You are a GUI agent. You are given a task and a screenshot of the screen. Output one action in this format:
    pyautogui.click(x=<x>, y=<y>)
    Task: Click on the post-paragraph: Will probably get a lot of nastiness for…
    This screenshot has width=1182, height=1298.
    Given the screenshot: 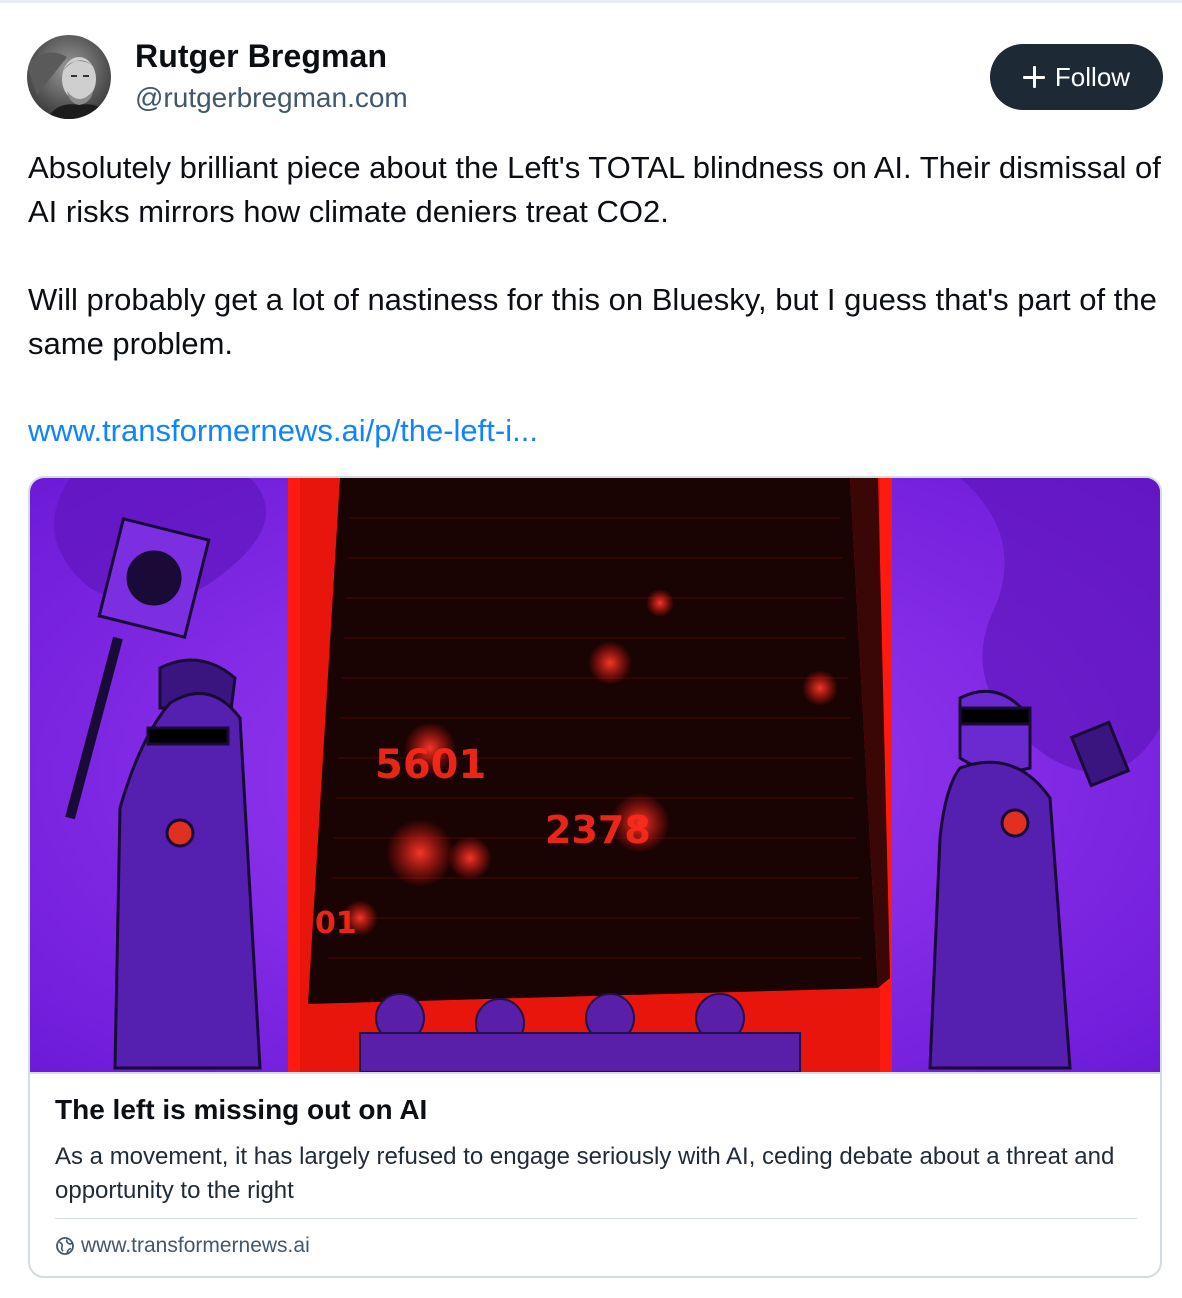 What is the action you would take?
    pyautogui.click(x=592, y=321)
    